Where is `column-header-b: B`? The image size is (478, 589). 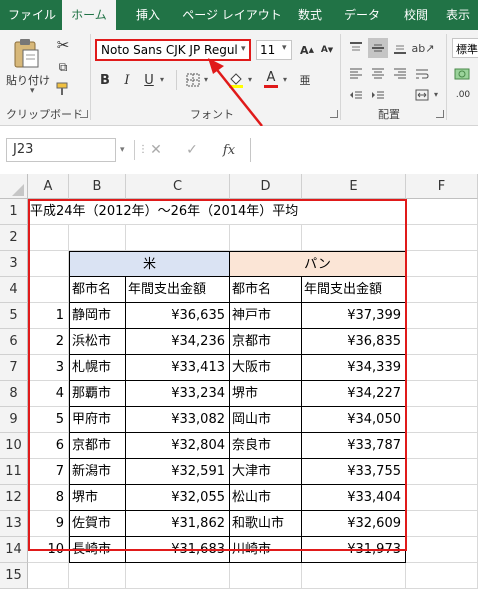
column-header-b: B is located at coordinates (97, 186).